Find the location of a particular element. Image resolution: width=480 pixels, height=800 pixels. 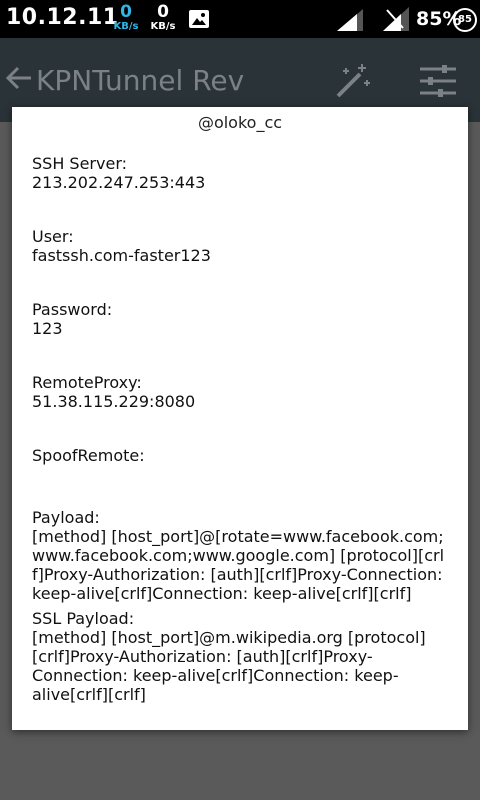

dialog-title: @oloko_cc is located at coordinates (240, 122).